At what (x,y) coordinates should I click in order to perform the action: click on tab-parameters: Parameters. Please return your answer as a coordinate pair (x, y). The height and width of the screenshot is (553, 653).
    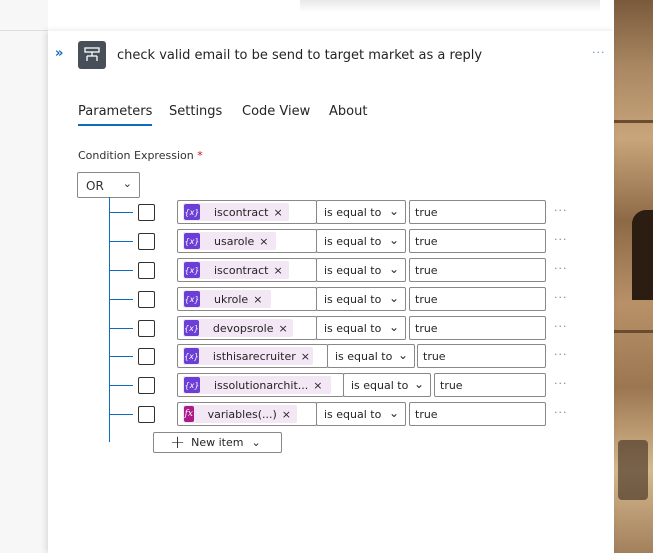
    Looking at the image, I should click on (115, 115).